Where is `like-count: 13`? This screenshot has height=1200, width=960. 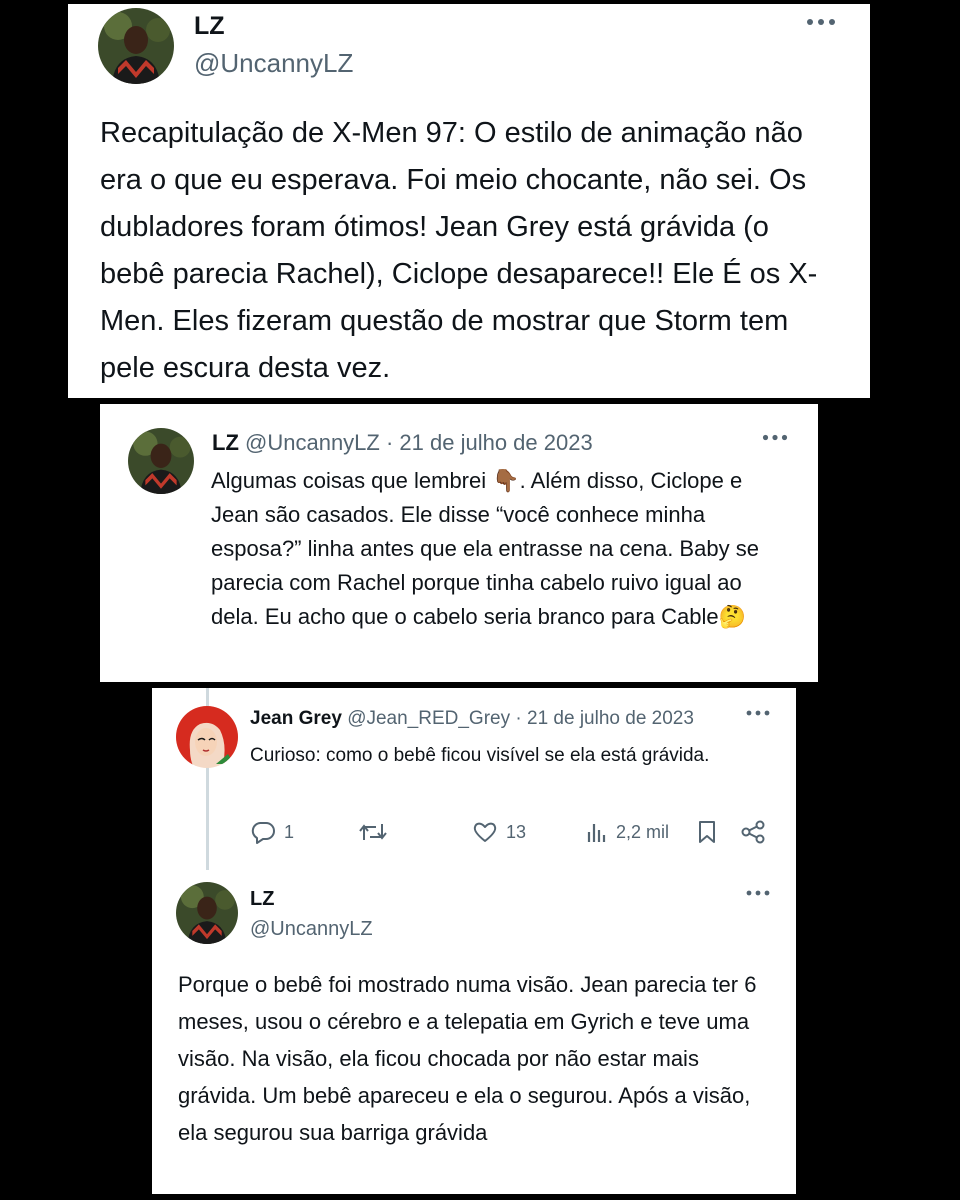
like-count: 13 is located at coordinates (516, 831).